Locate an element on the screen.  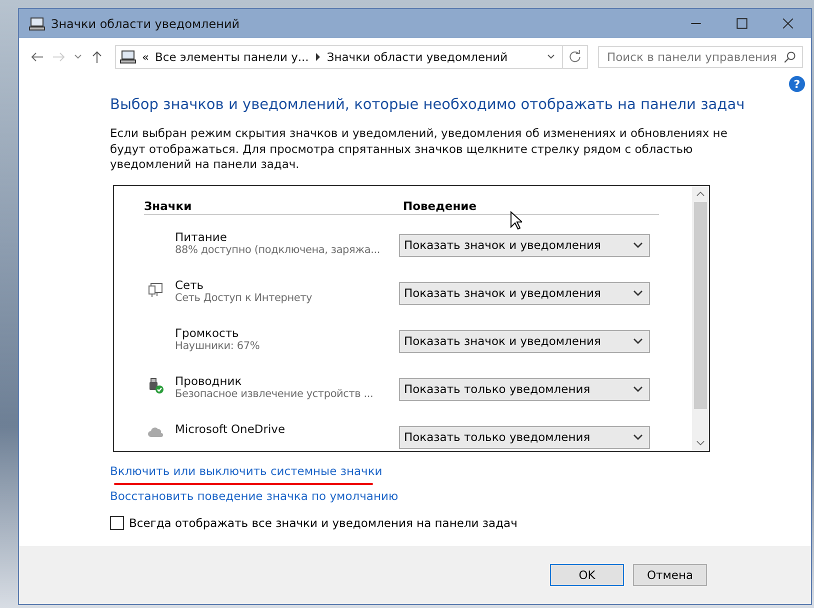
help-icon: ? is located at coordinates (797, 84).